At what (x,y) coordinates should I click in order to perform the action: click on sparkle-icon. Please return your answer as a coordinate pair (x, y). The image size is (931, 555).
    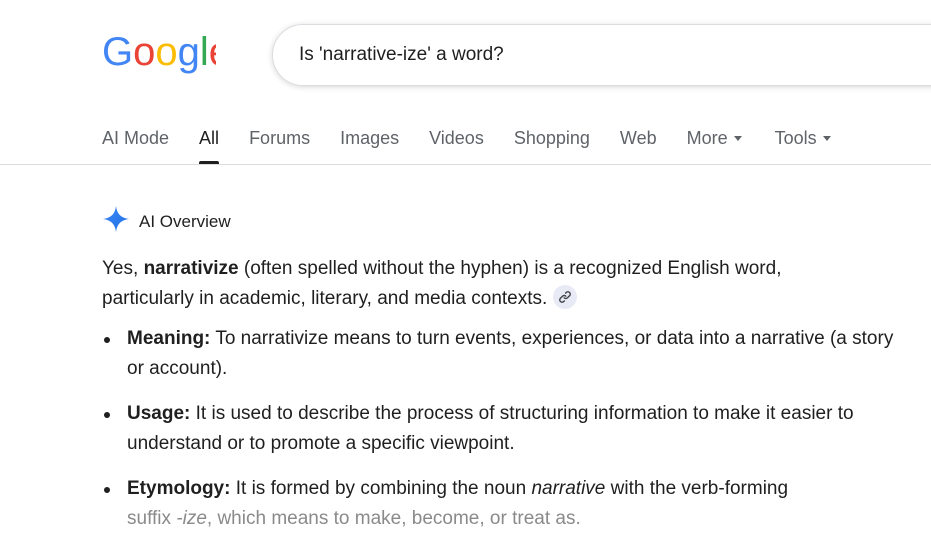
    Looking at the image, I should click on (116, 221).